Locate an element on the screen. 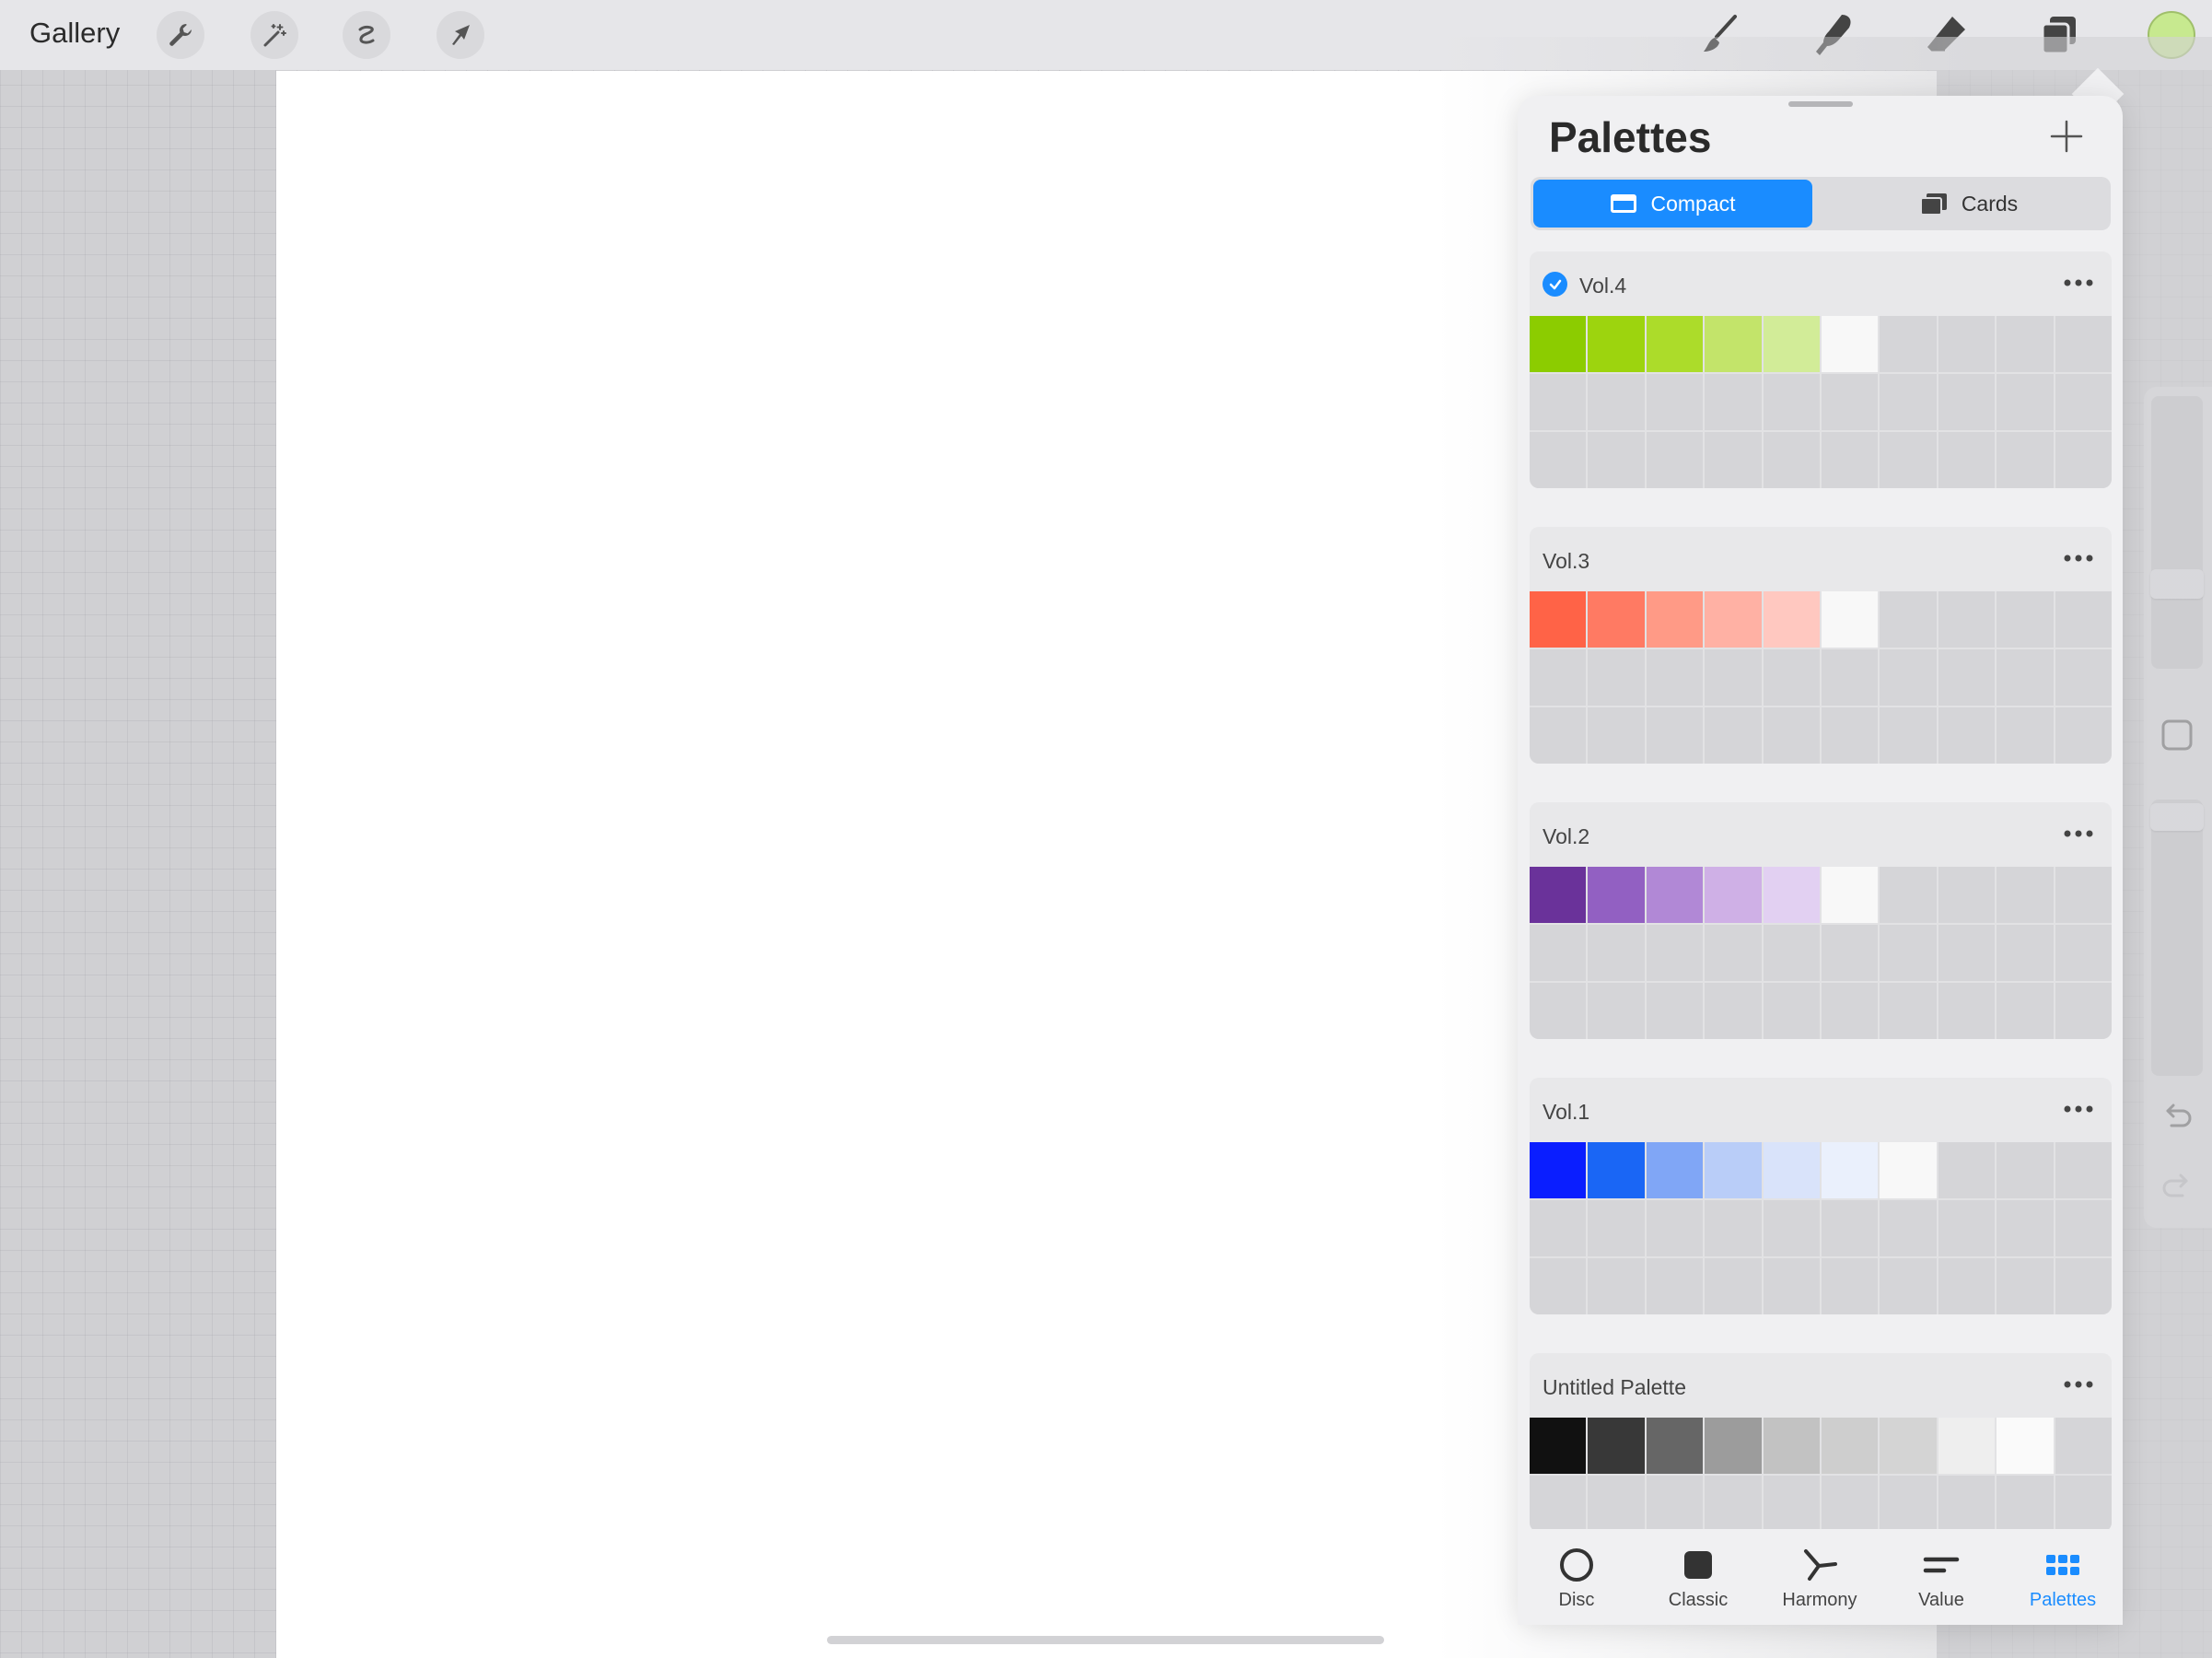 Image resolution: width=2212 pixels, height=1658 pixels. tab-disc: Disc is located at coordinates (1577, 1578).